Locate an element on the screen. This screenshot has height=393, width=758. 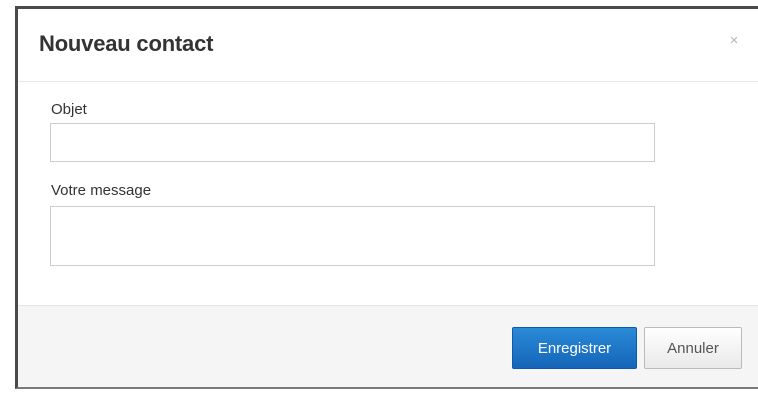
close-icon: × is located at coordinates (734, 41).